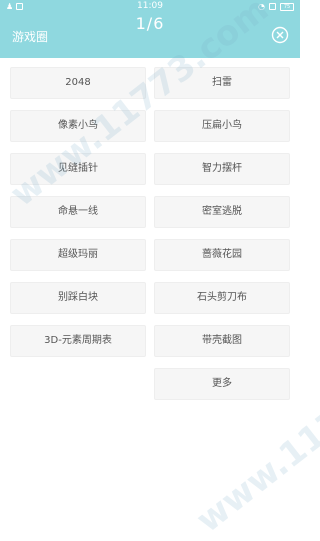 The width and height of the screenshot is (320, 541). Describe the element at coordinates (78, 126) in the screenshot. I see `game-button-pixel-bird: 像素小鸟` at that location.